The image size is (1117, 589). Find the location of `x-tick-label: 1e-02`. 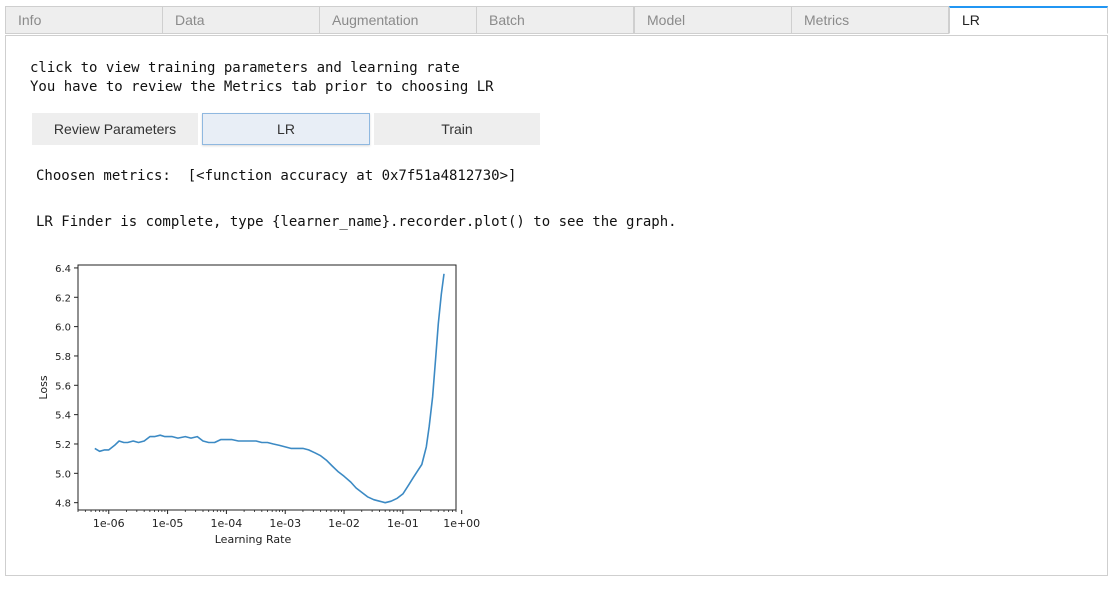

x-tick-label: 1e-02 is located at coordinates (344, 523).